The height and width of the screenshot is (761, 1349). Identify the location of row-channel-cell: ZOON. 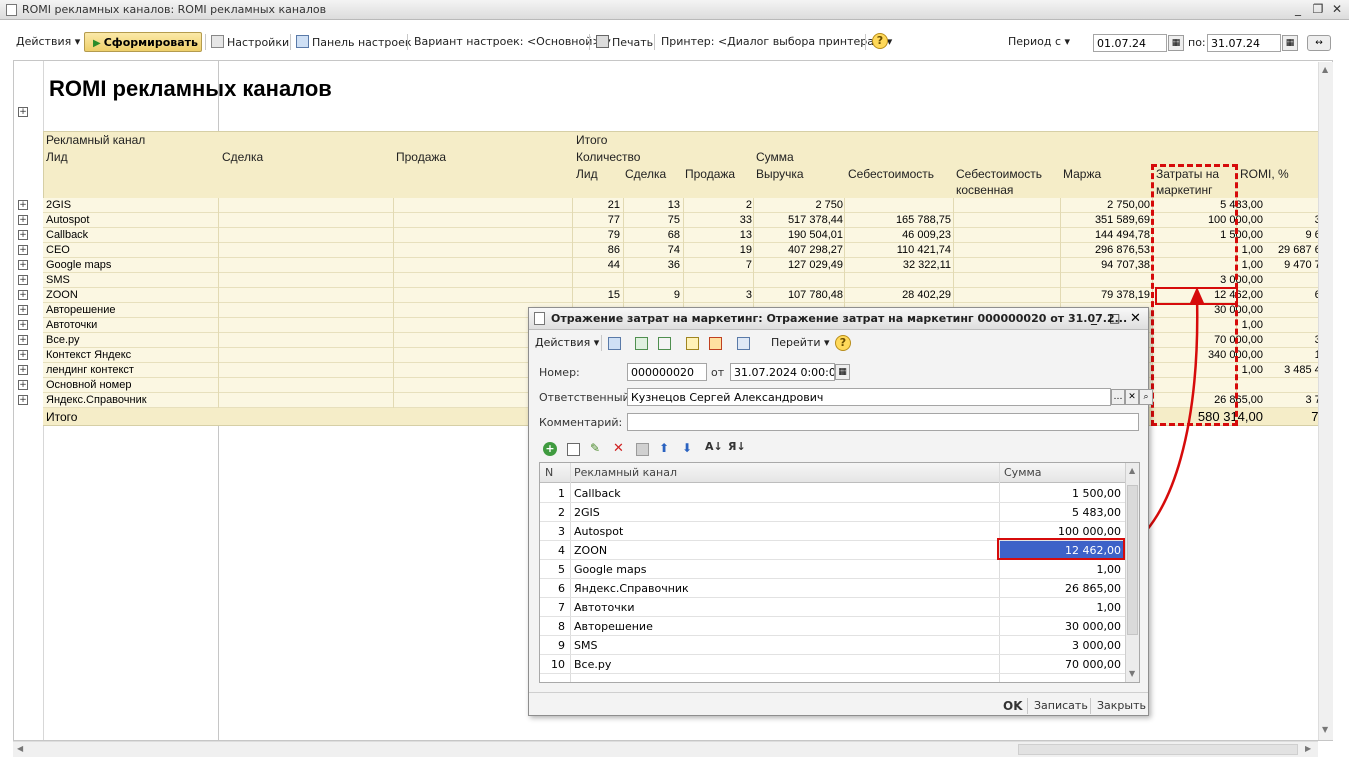
(590, 550).